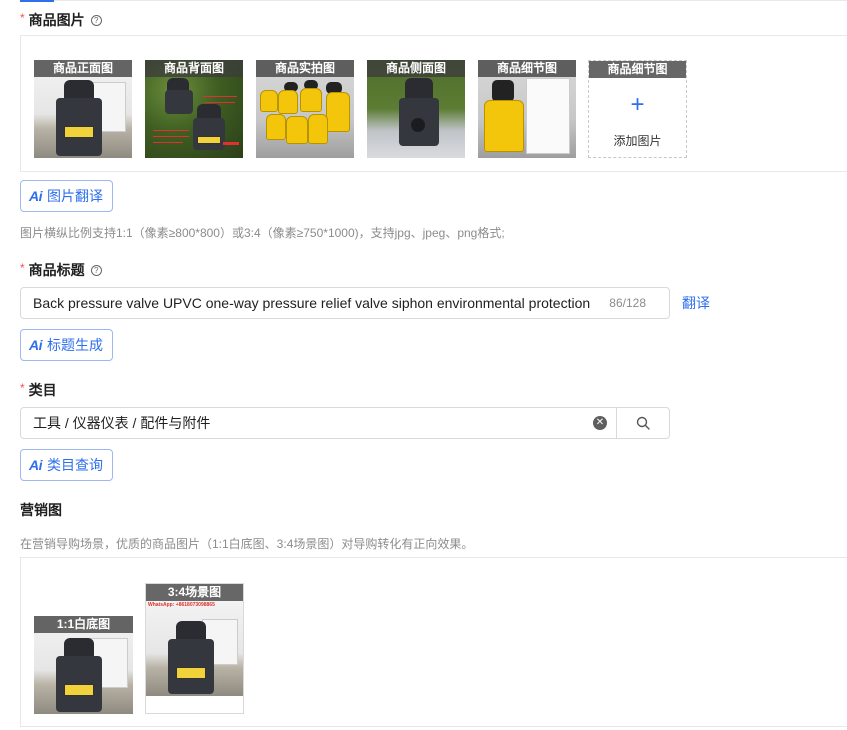 This screenshot has width=847, height=730. What do you see at coordinates (637, 104) in the screenshot?
I see `plus-icon: +` at bounding box center [637, 104].